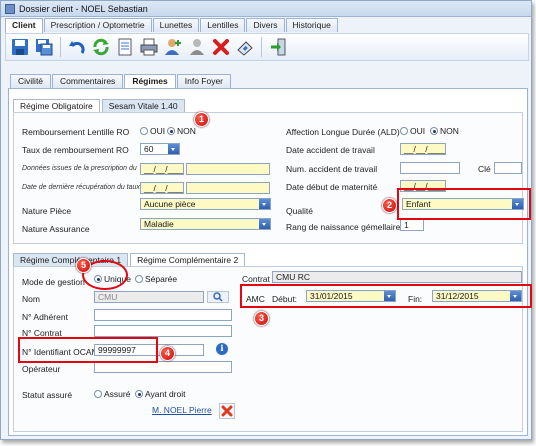 This screenshot has height=446, width=536. What do you see at coordinates (423, 149) in the screenshot?
I see `date-accident-field: __/__/____` at bounding box center [423, 149].